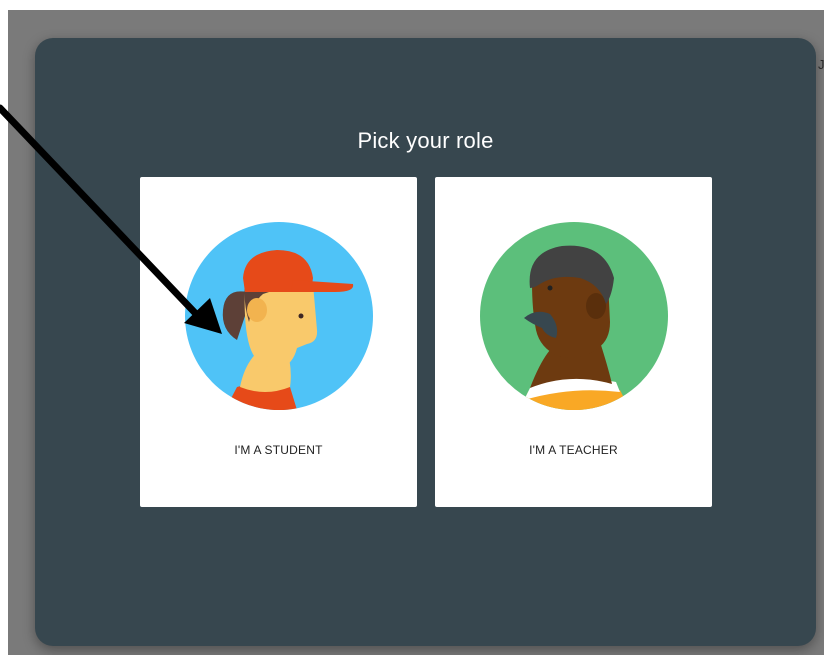 The height and width of the screenshot is (660, 824). Describe the element at coordinates (573, 450) in the screenshot. I see `teacher-role-label: I'M A TEACHER` at that location.